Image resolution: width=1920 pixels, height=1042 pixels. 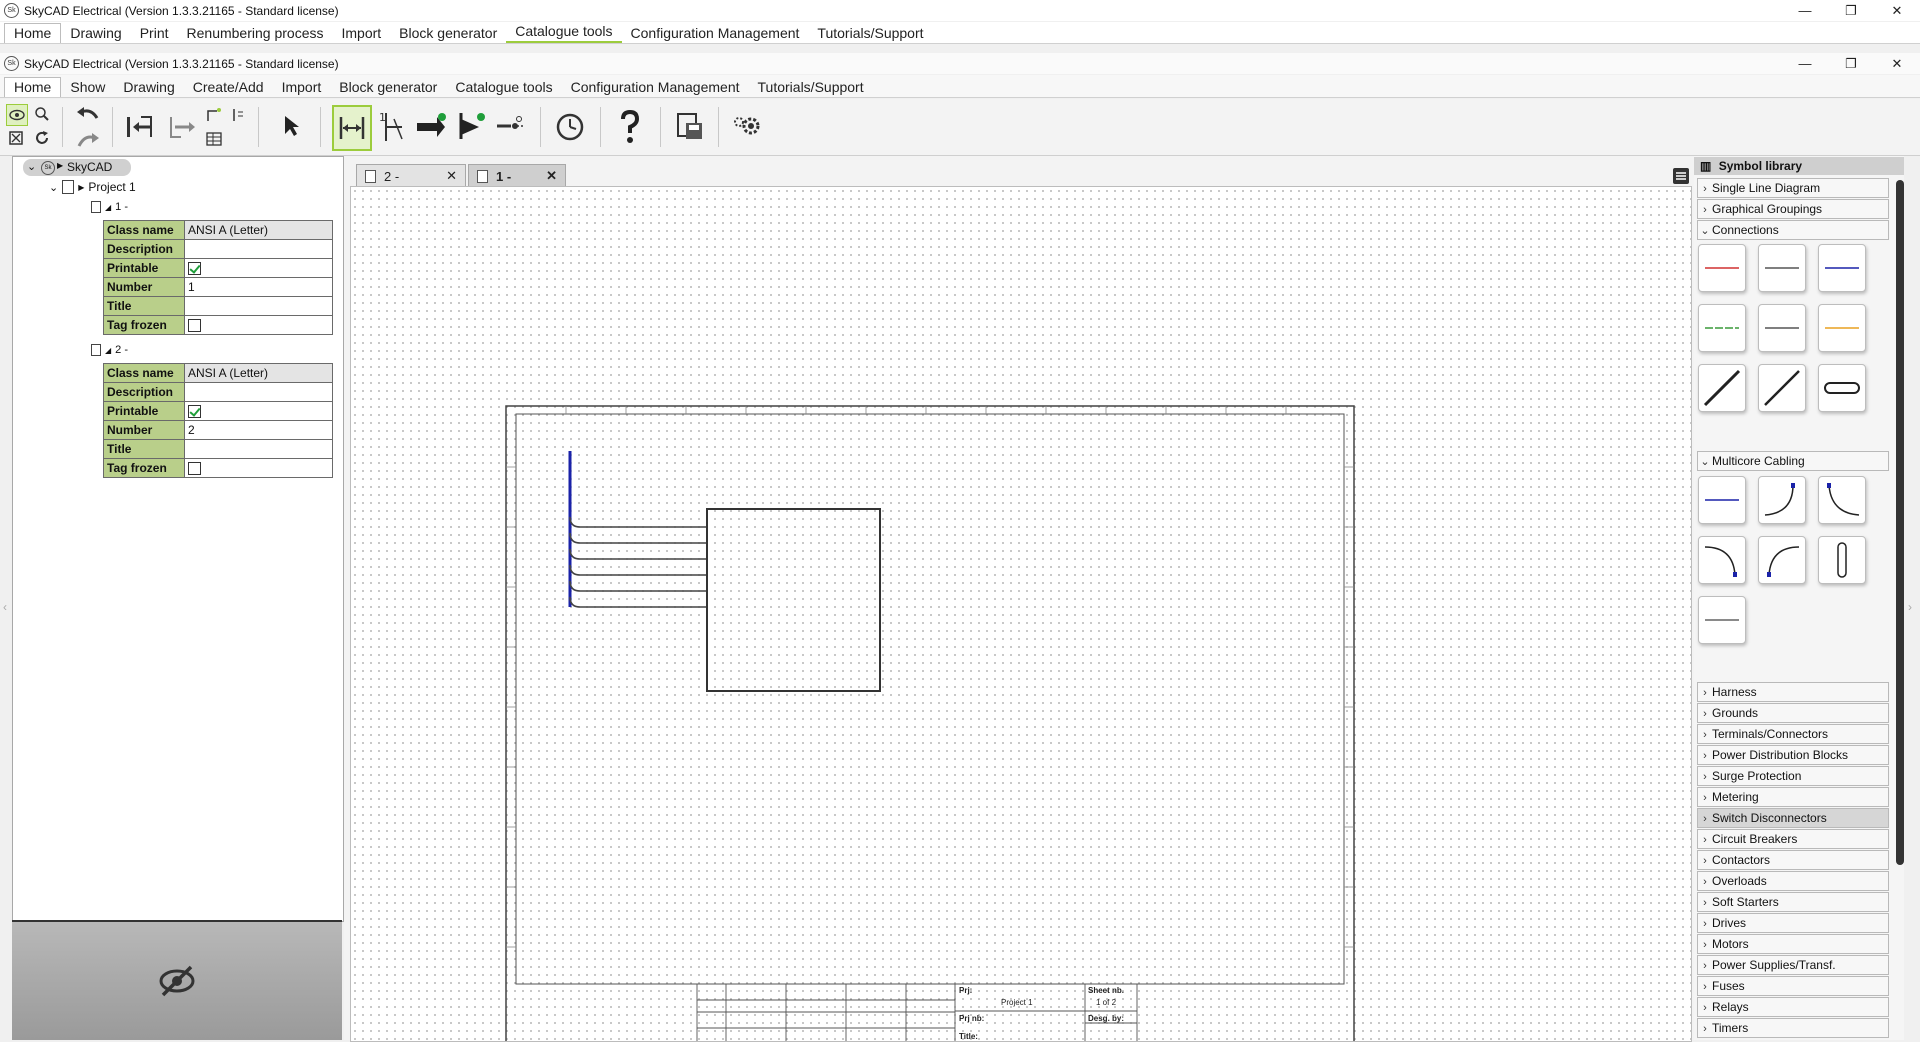 What do you see at coordinates (1793, 923) in the screenshot?
I see `library-category-item: › Drives` at bounding box center [1793, 923].